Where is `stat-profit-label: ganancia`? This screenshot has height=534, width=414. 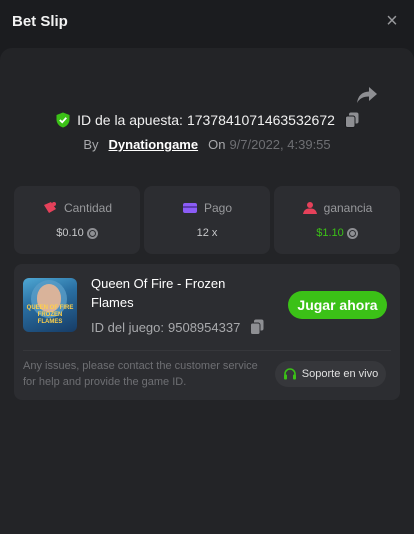 stat-profit-label: ganancia is located at coordinates (348, 208).